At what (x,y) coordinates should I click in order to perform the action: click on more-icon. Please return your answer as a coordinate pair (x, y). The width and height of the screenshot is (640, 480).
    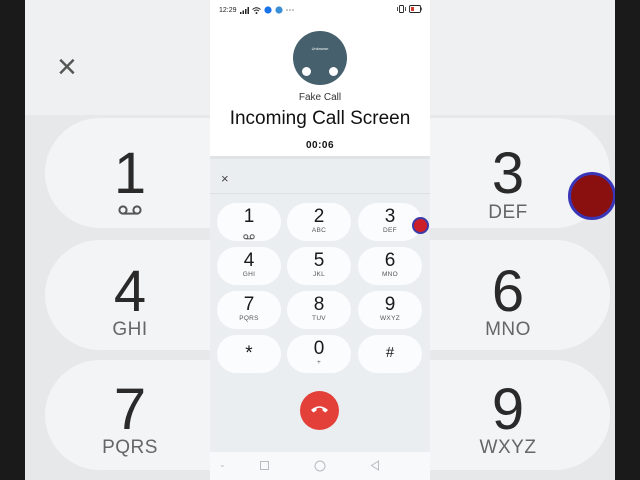
    Looking at the image, I should click on (290, 10).